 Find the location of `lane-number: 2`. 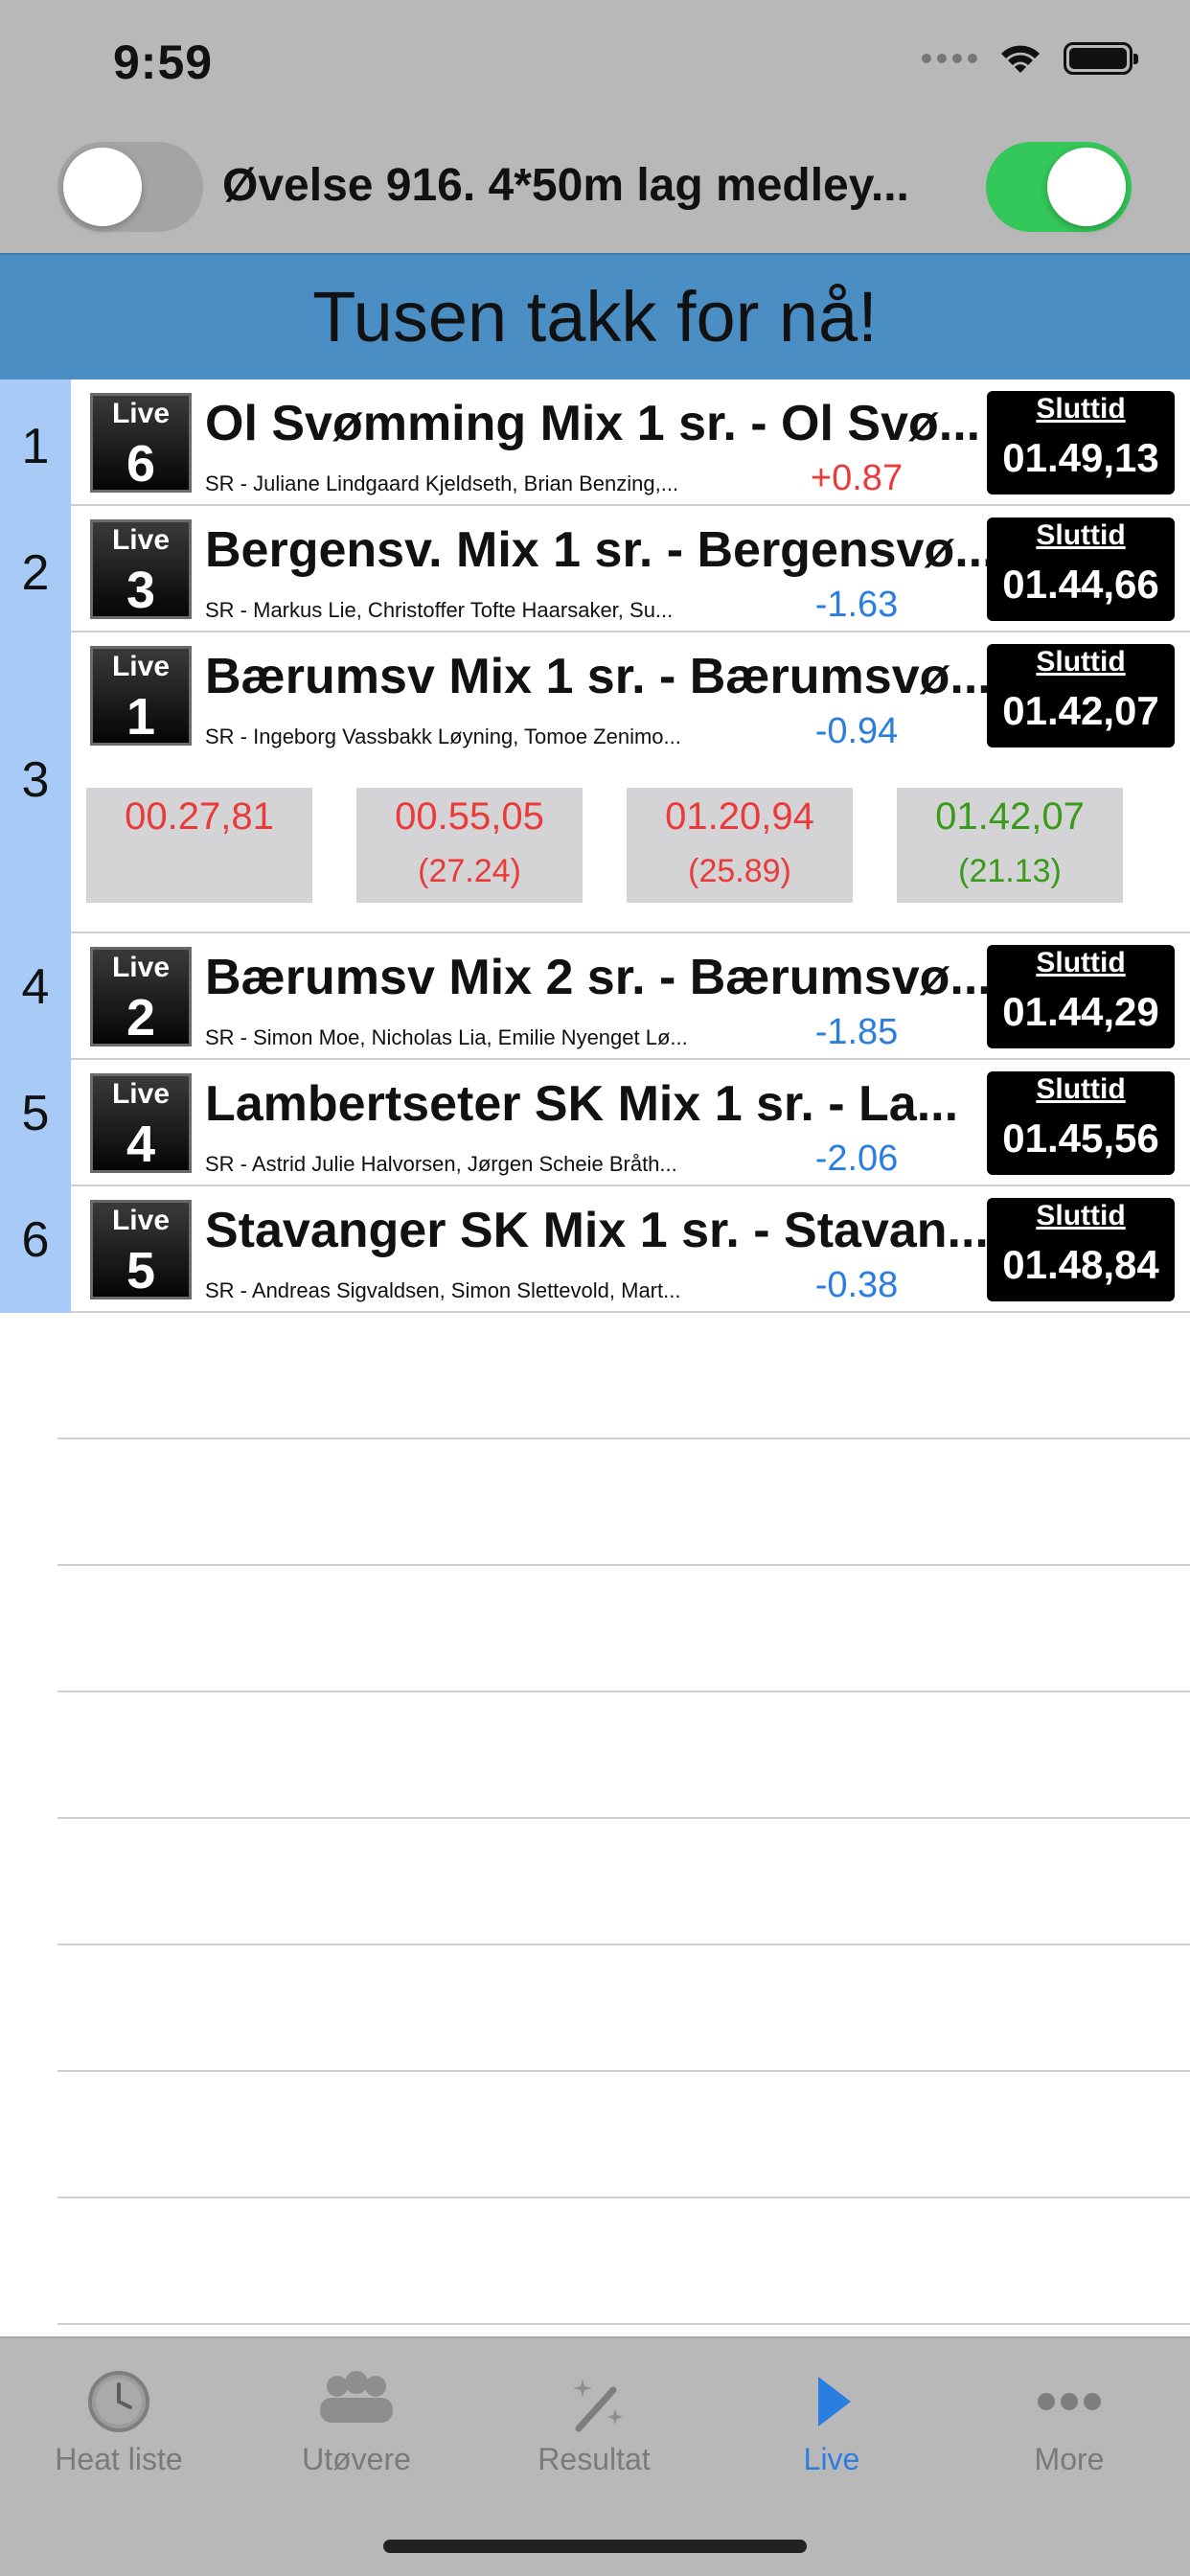

lane-number: 2 is located at coordinates (141, 1017).